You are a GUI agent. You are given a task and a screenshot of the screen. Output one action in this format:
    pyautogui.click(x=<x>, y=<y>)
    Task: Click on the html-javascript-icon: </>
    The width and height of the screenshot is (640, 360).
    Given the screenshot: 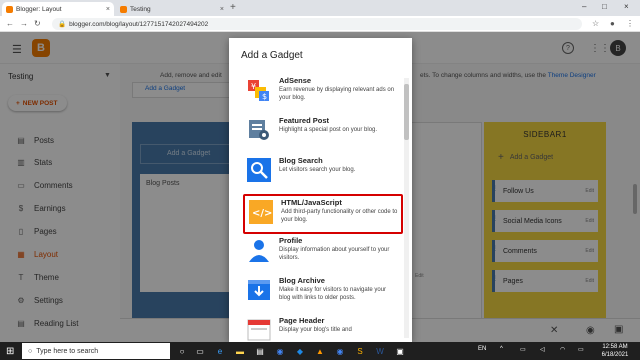 What is the action you would take?
    pyautogui.click(x=261, y=212)
    